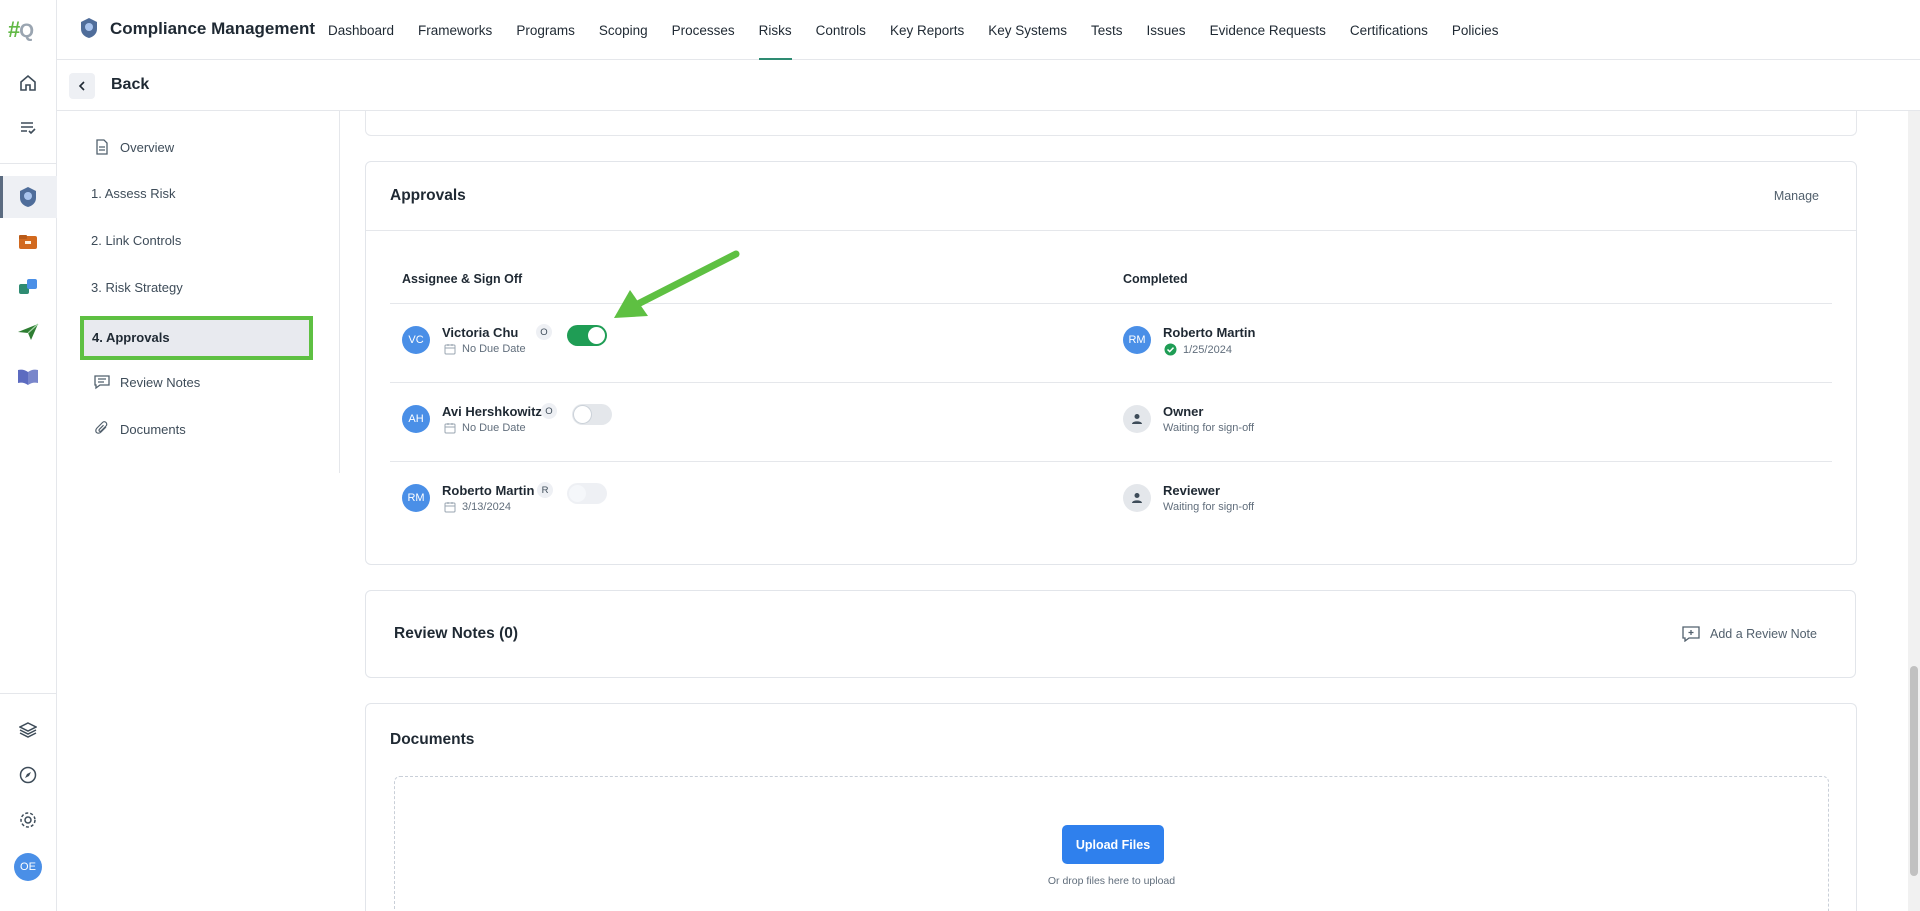  Describe the element at coordinates (1268, 30) in the screenshot. I see `nav-evidence-requests: Evidence Requests` at that location.